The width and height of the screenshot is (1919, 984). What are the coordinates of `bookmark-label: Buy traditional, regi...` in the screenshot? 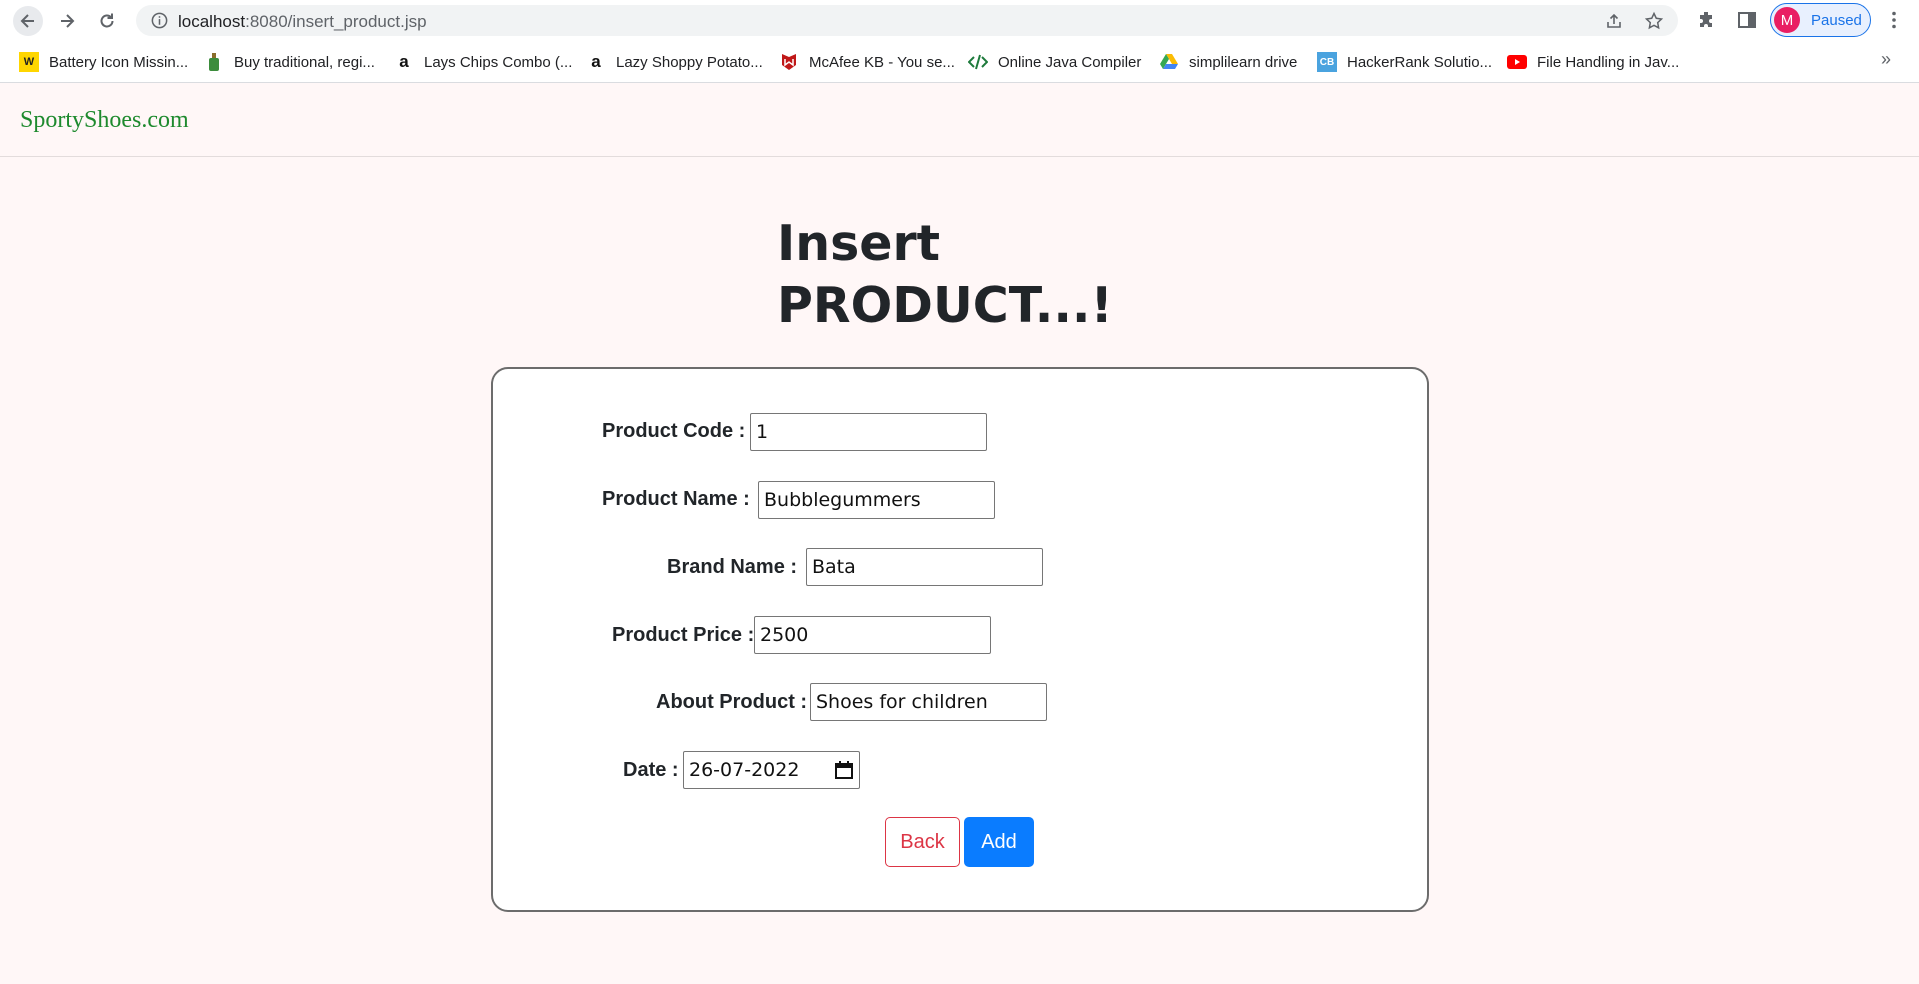 It's located at (304, 62).